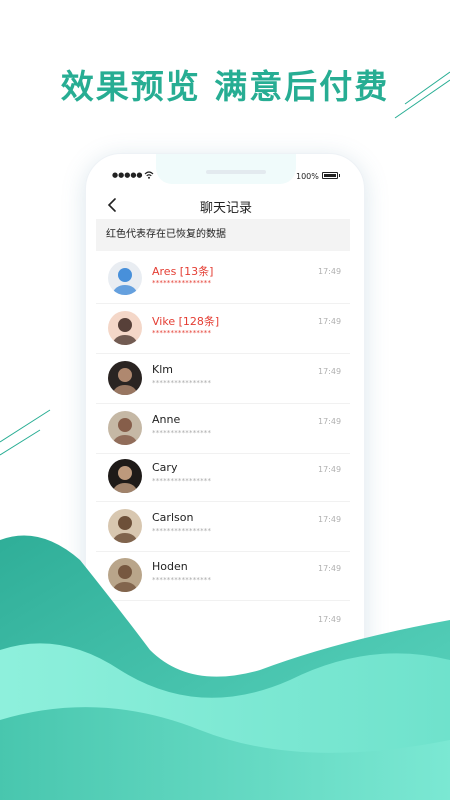  What do you see at coordinates (223, 477) in the screenshot?
I see `chat-row: Cary **************** 17:49` at bounding box center [223, 477].